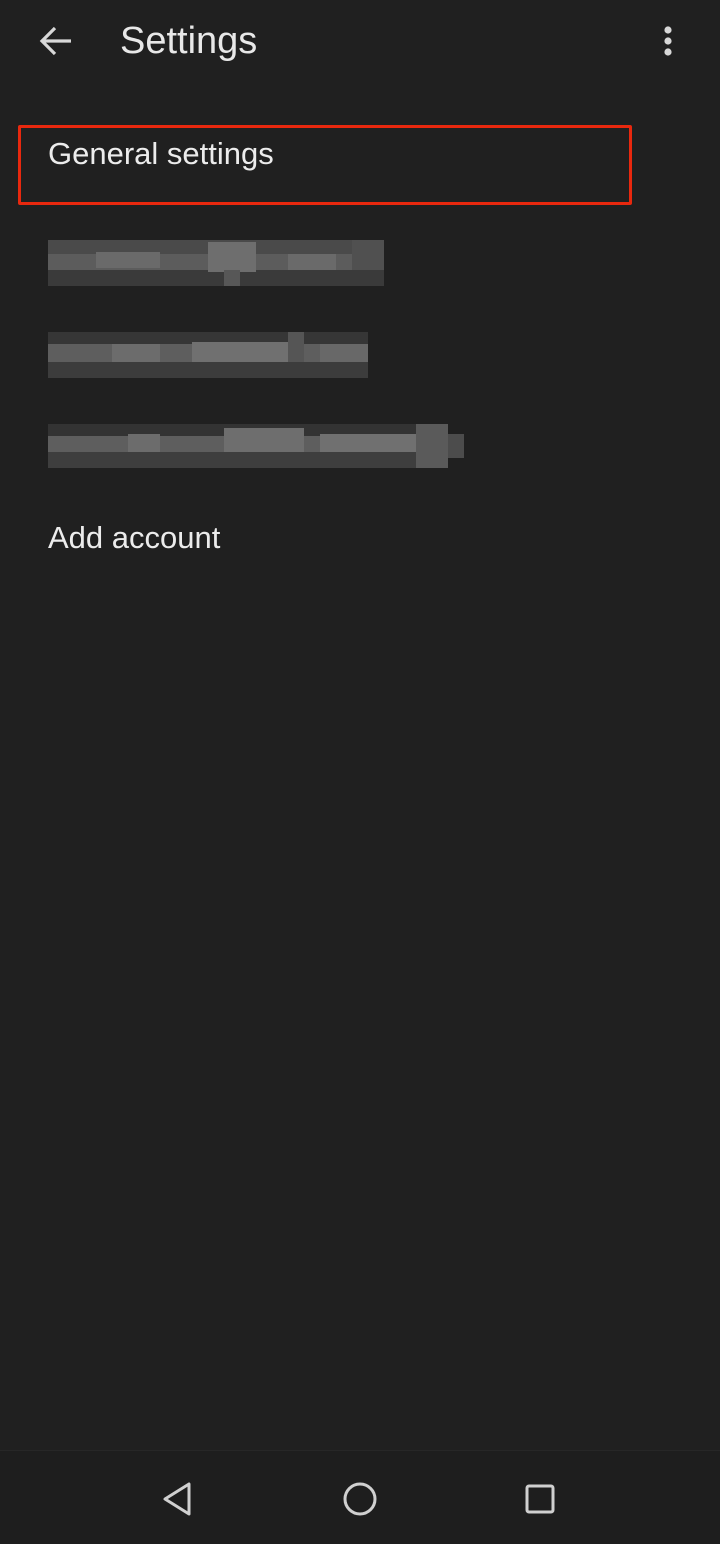 This screenshot has width=720, height=1544. I want to click on circle-home-icon, so click(360, 1499).